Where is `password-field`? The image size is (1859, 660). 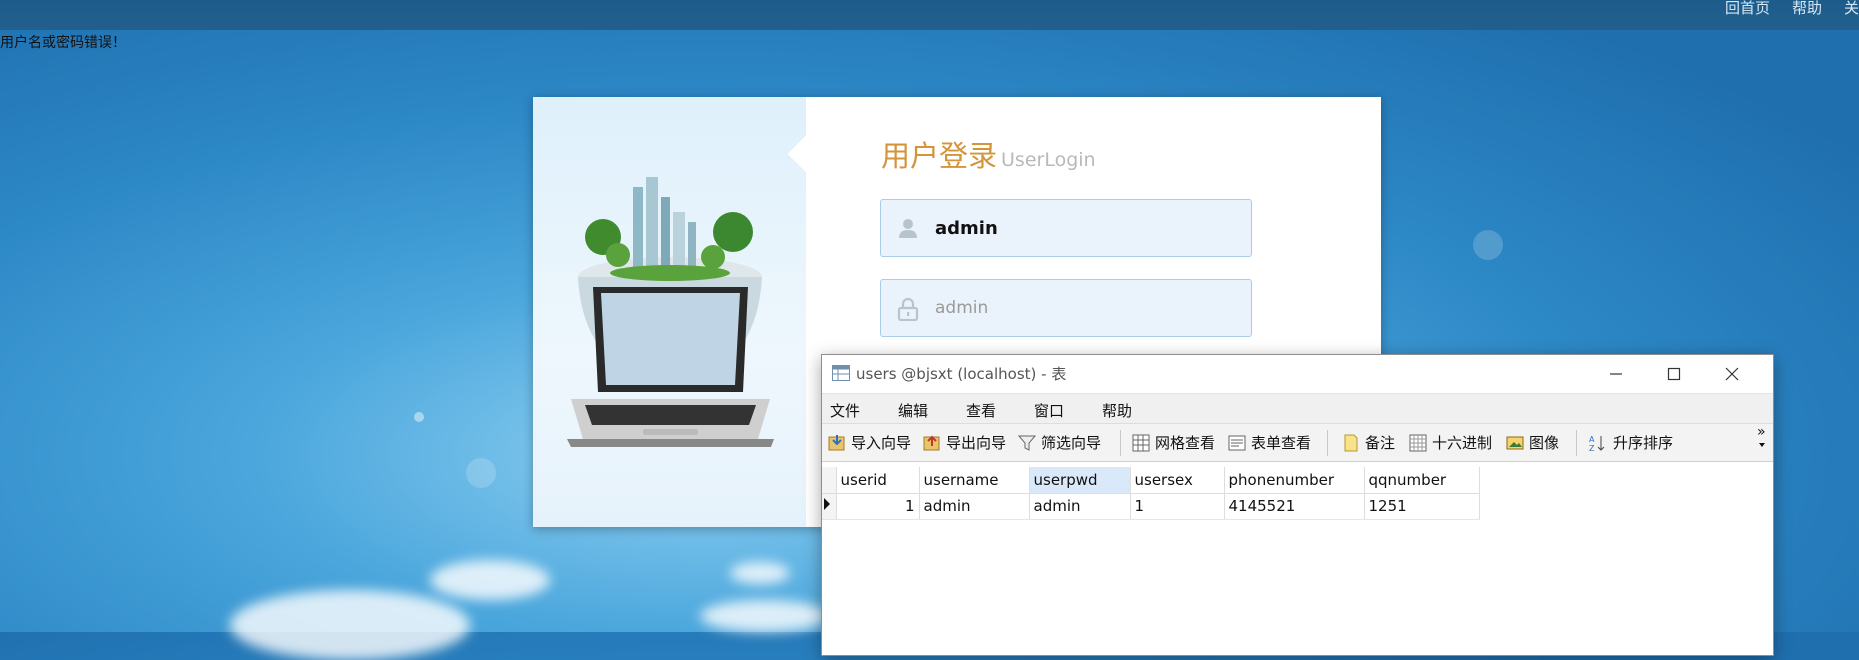 password-field is located at coordinates (1066, 308).